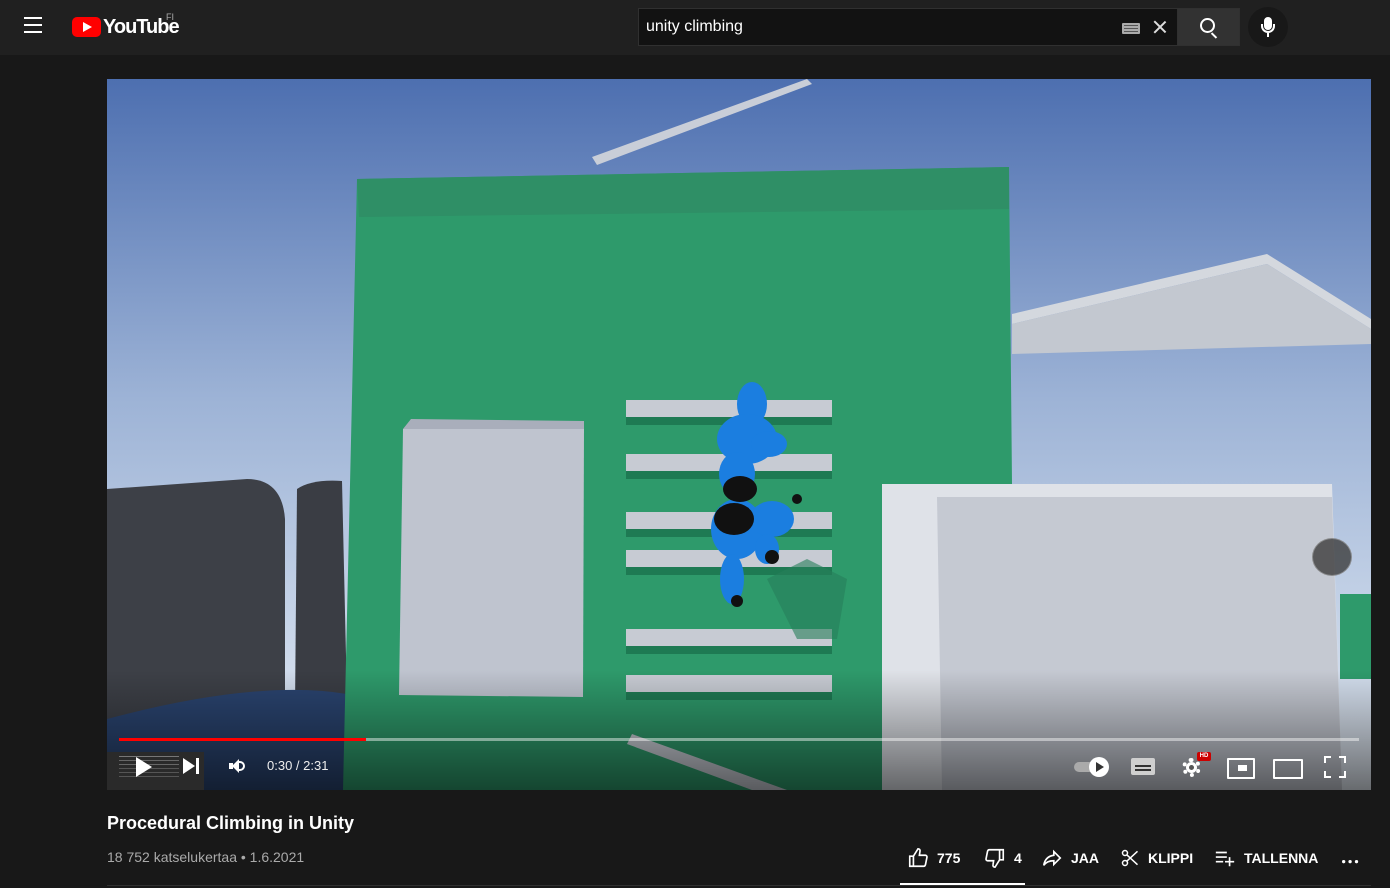 The height and width of the screenshot is (888, 1390). What do you see at coordinates (206, 857) in the screenshot?
I see `video-meta: 18 752 katselukertaa • 1.6.2021` at bounding box center [206, 857].